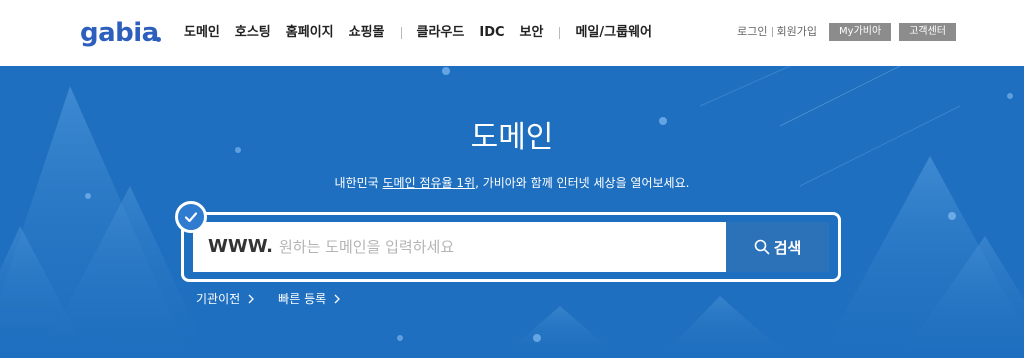 The image size is (1024, 358). What do you see at coordinates (310, 33) in the screenshot?
I see `nav-item-homepage: 홈페이지` at bounding box center [310, 33].